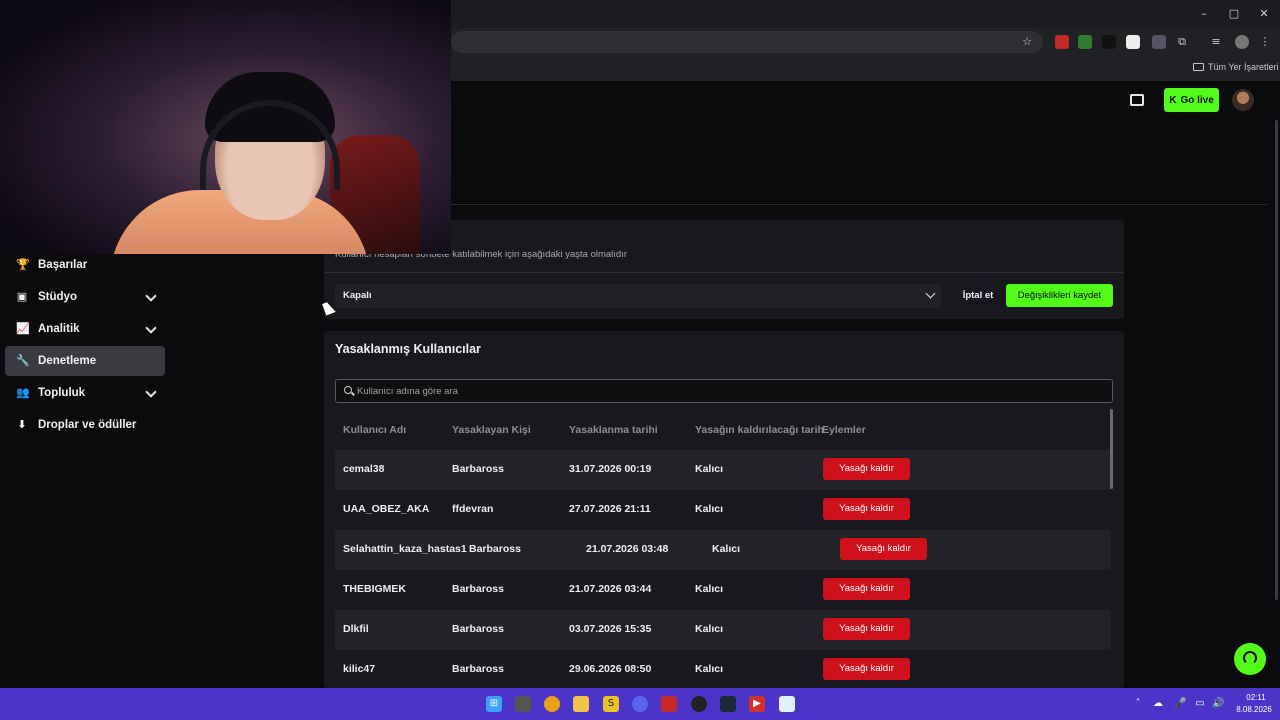  What do you see at coordinates (1180, 704) in the screenshot?
I see `microphone-icon: 🎤` at bounding box center [1180, 704].